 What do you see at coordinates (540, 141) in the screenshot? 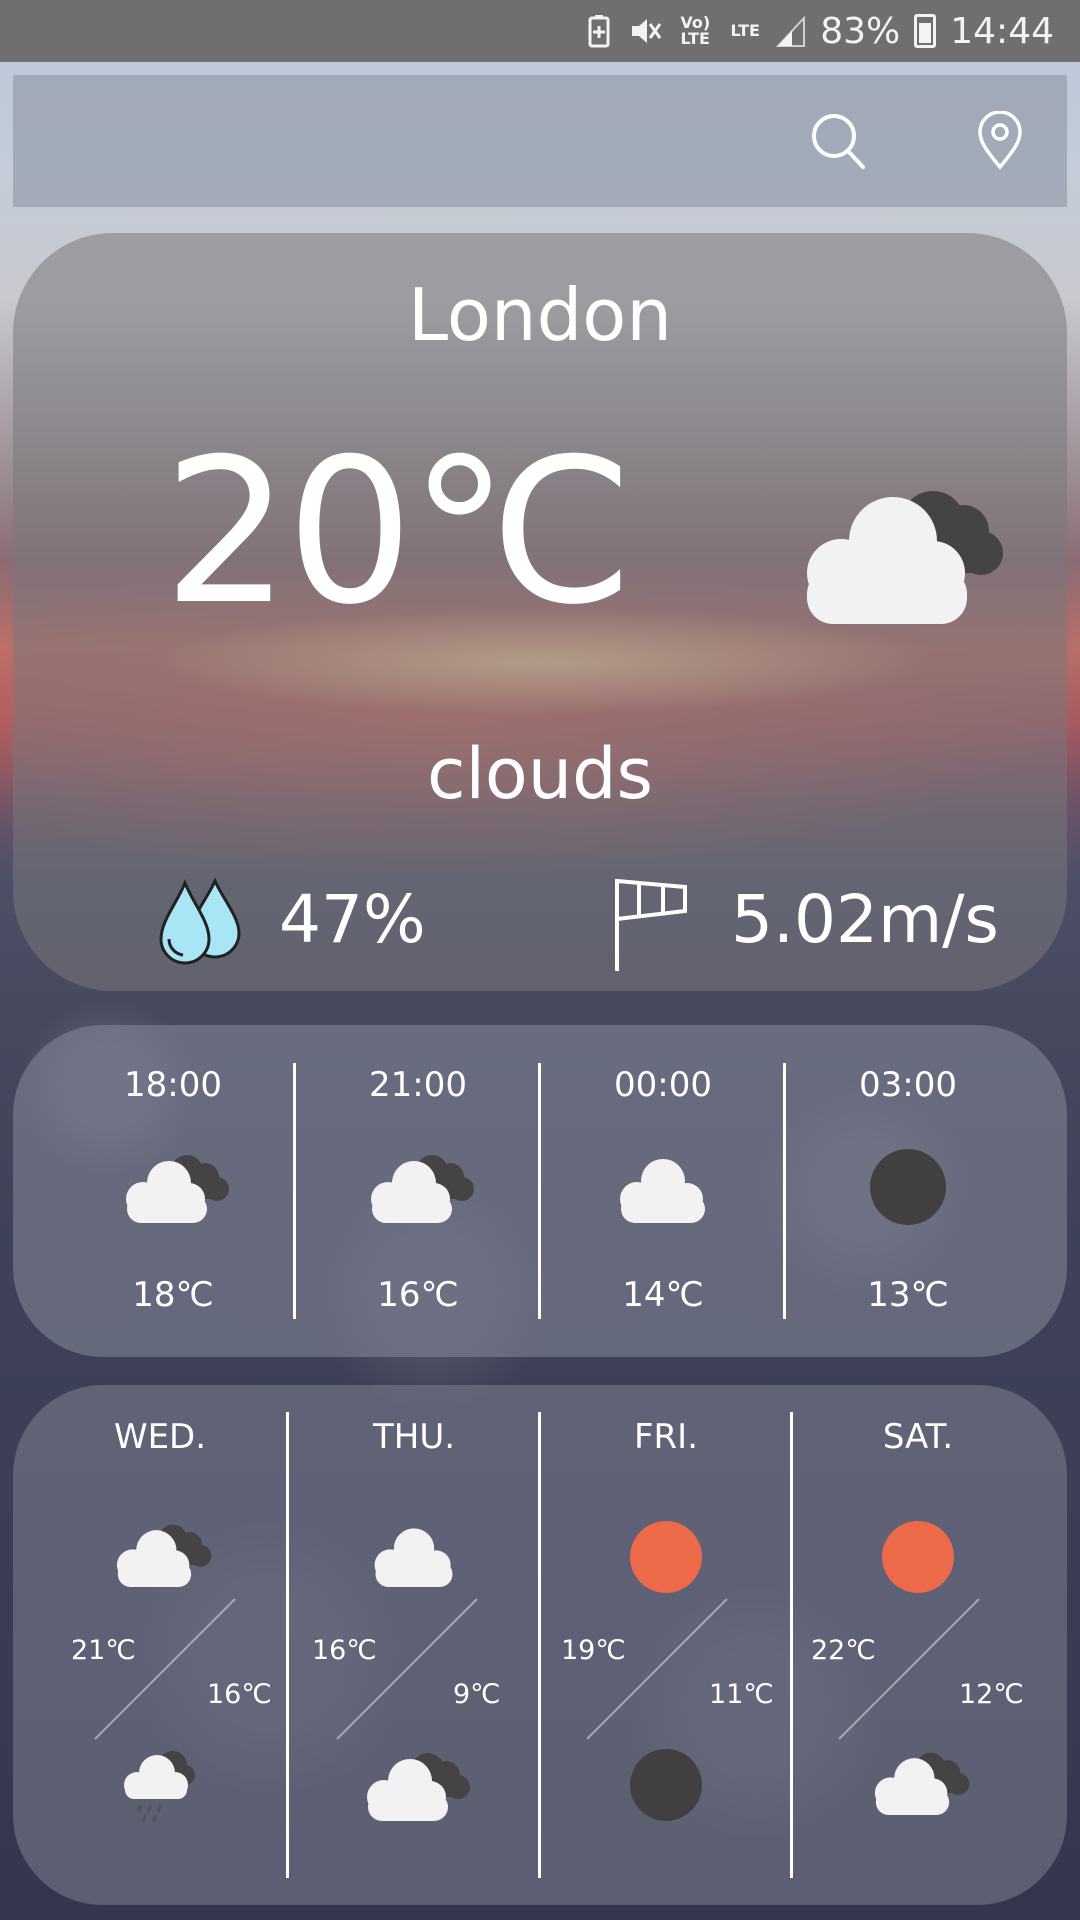
I see `app-bar` at bounding box center [540, 141].